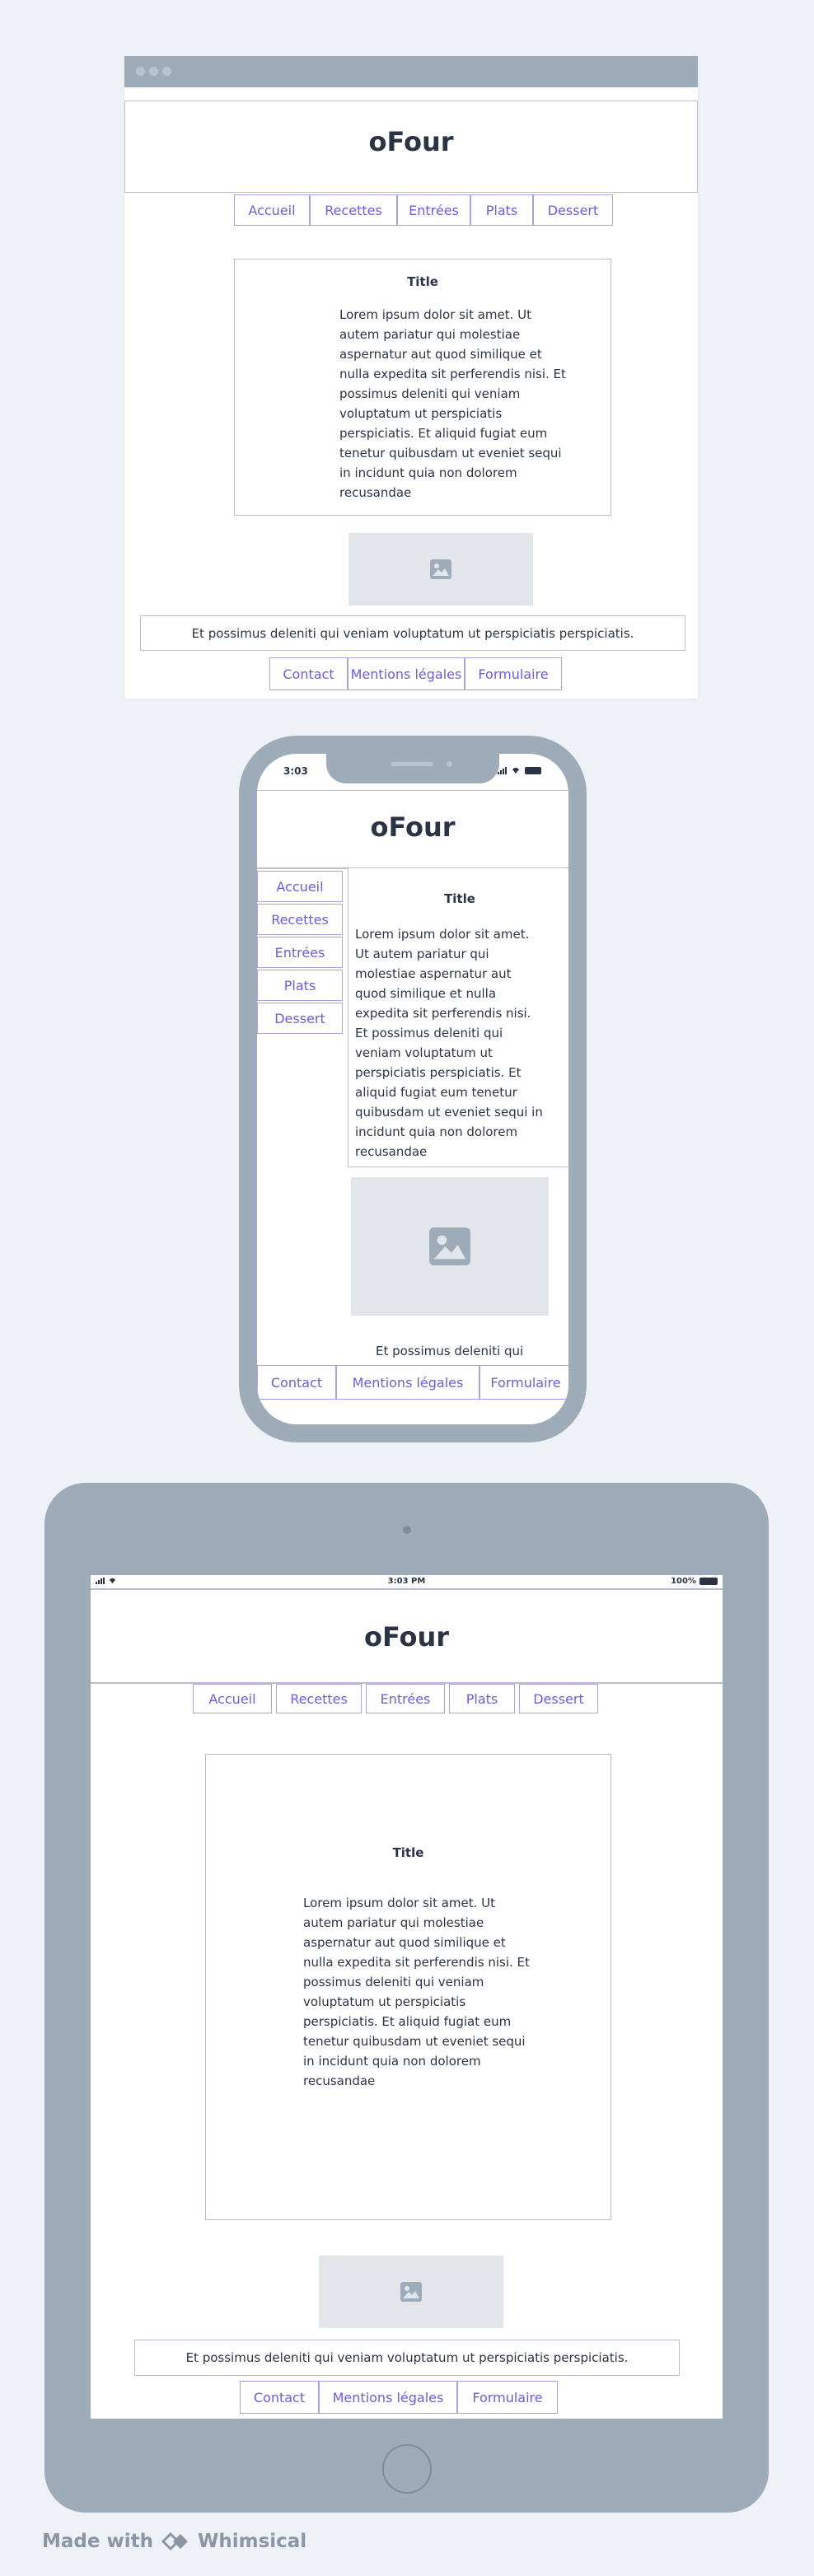  What do you see at coordinates (683, 1581) in the screenshot?
I see `battery-percent: 100%` at bounding box center [683, 1581].